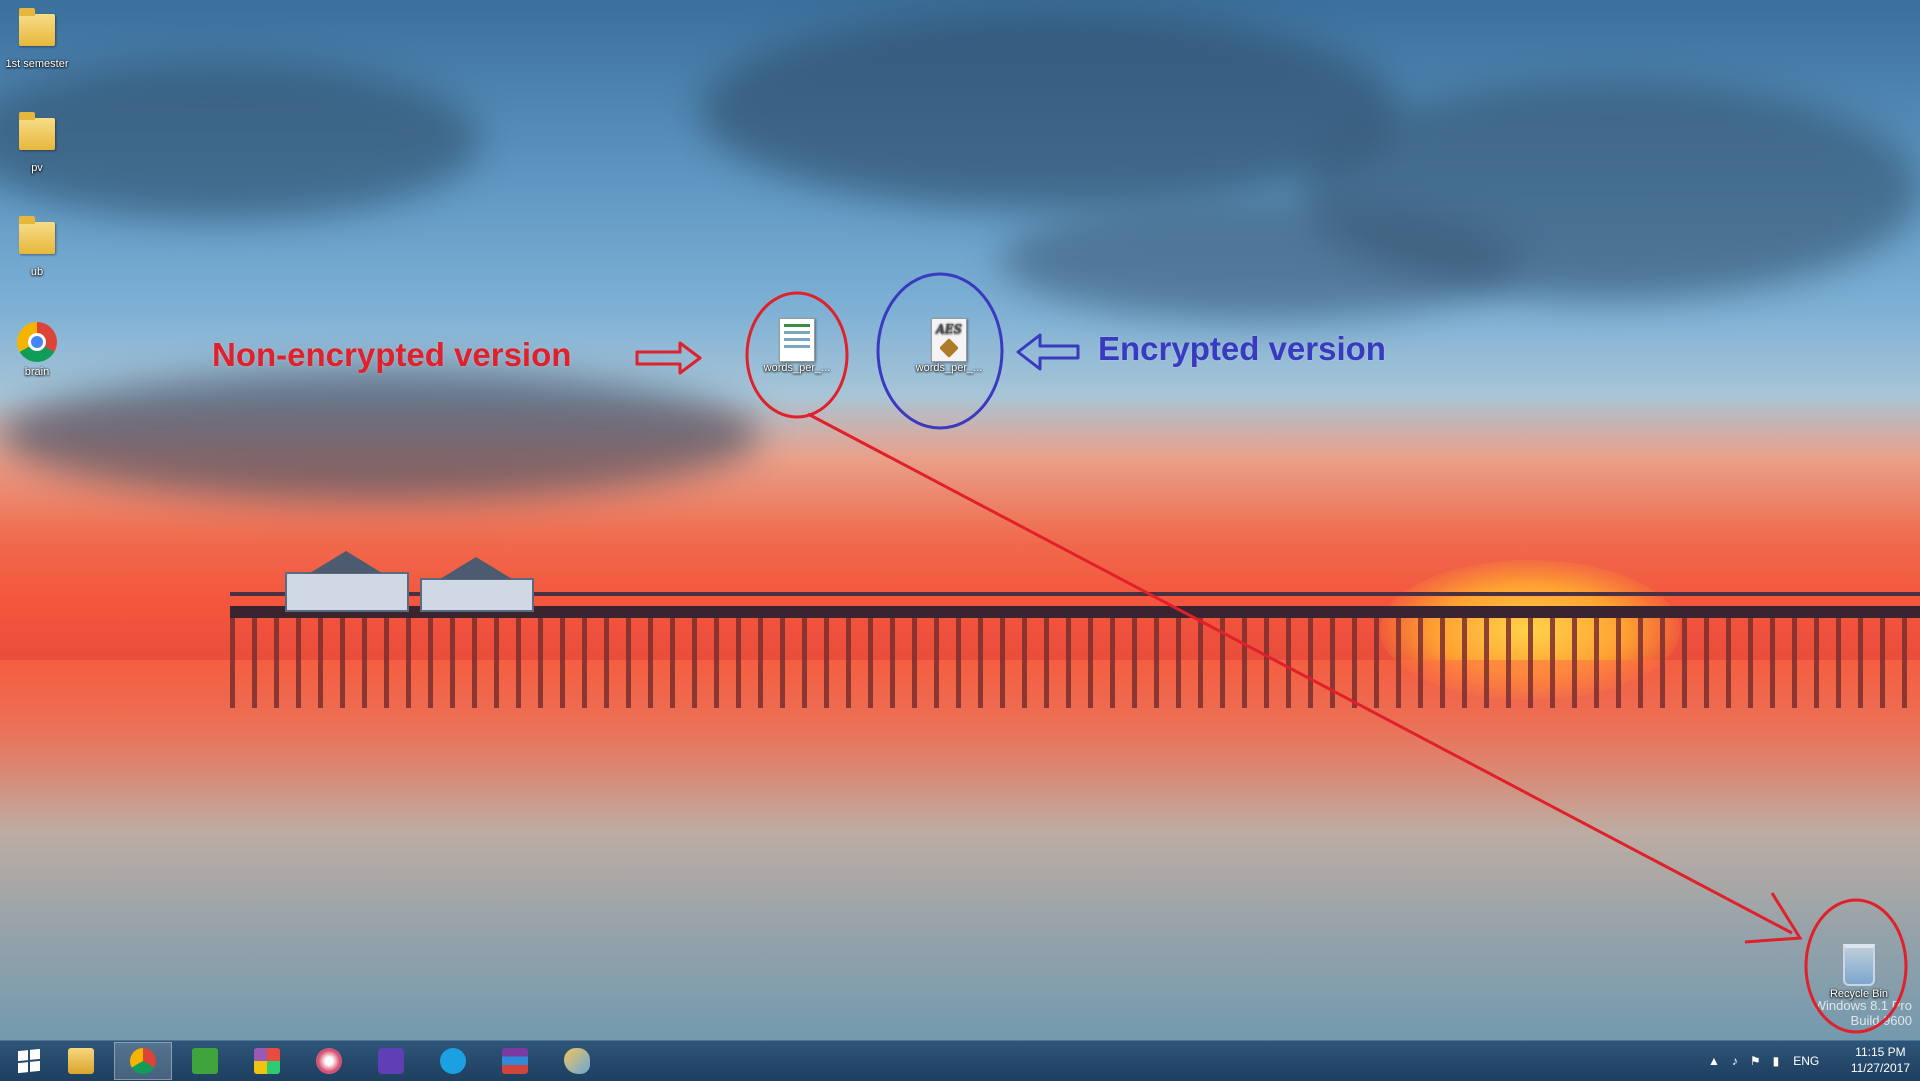 The width and height of the screenshot is (1920, 1081). I want to click on windows-logo-icon, so click(29, 1061).